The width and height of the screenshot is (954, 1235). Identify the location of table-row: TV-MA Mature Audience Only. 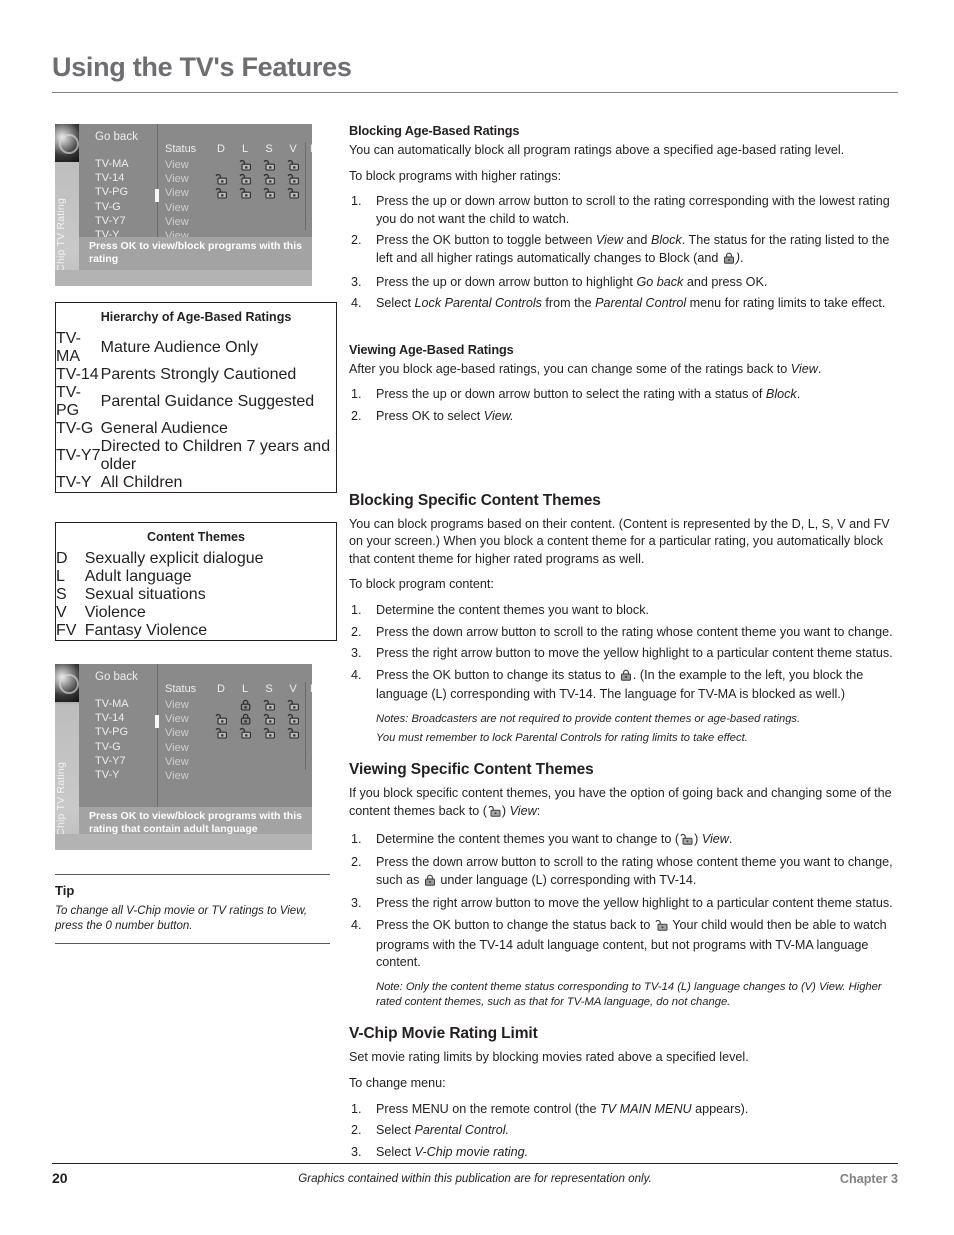
(196, 348).